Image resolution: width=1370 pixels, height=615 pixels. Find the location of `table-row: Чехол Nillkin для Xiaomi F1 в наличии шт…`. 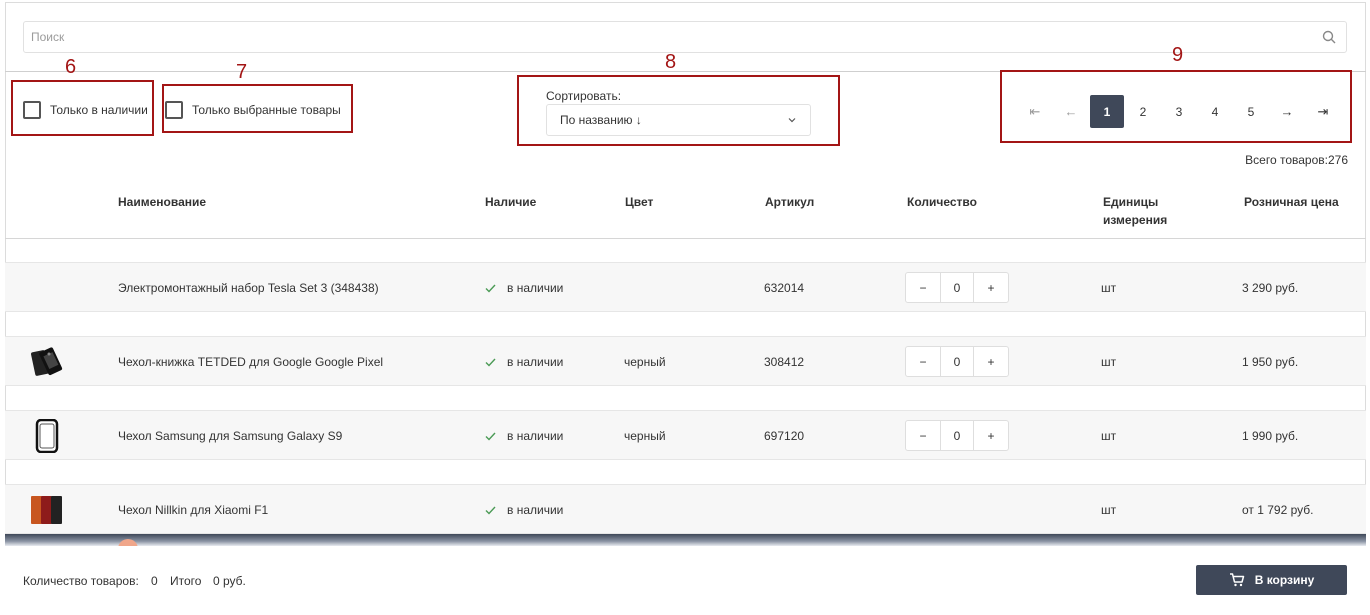

table-row: Чехол Nillkin для Xiaomi F1 в наличии шт… is located at coordinates (685, 509).